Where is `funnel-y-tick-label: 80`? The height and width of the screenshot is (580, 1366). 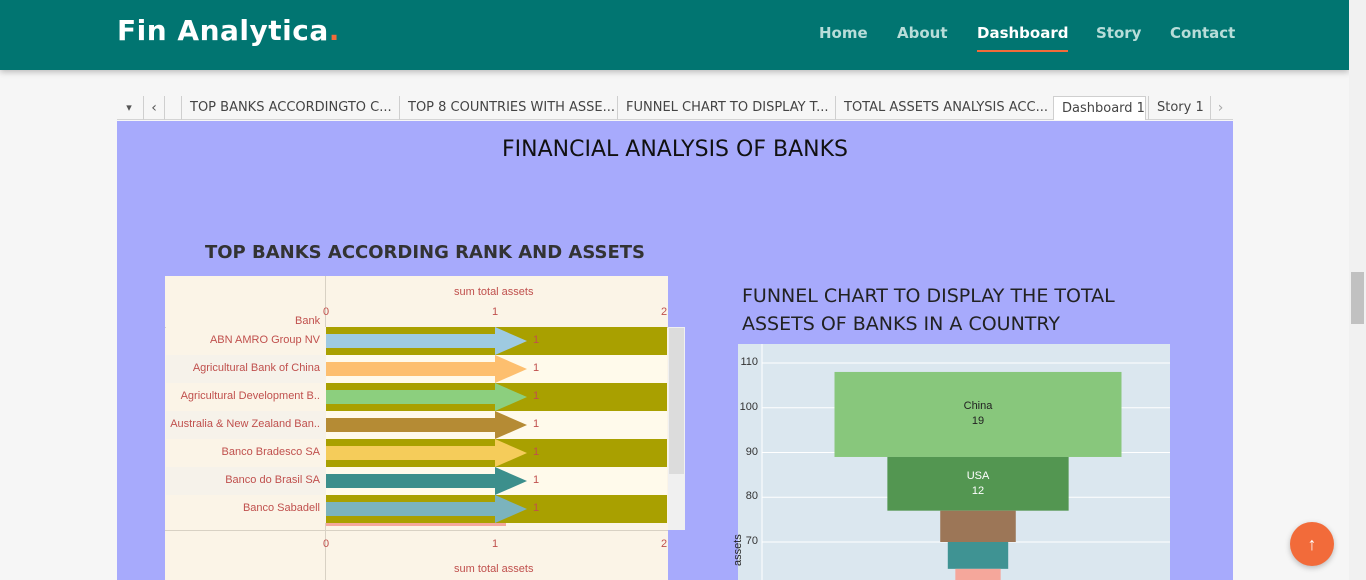
funnel-y-tick-label: 80 is located at coordinates (751, 496).